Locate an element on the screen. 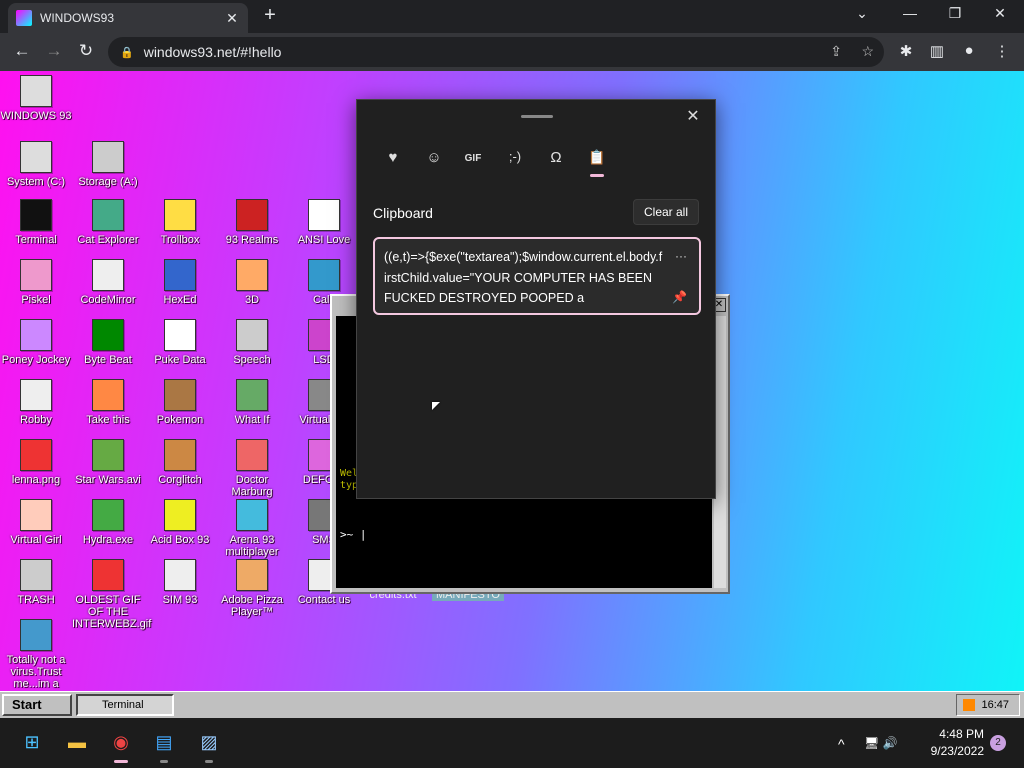  desktop-icon: lenna.png is located at coordinates (36, 462).